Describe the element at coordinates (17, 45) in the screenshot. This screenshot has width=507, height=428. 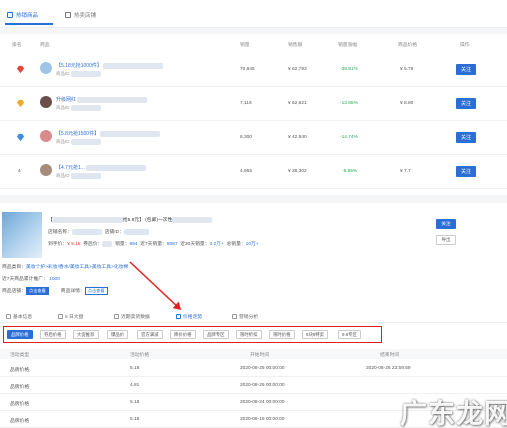
I see `header-rank: 排名` at that location.